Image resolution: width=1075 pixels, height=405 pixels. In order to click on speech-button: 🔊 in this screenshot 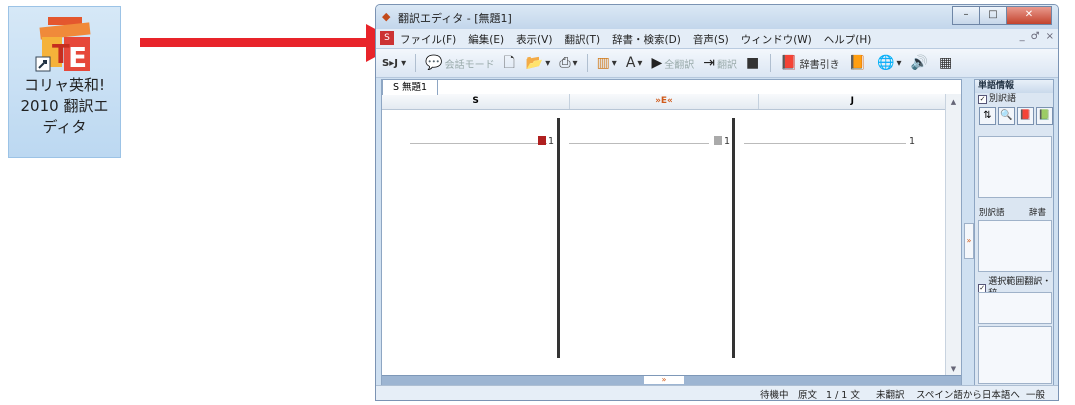, I will do `click(920, 63)`.